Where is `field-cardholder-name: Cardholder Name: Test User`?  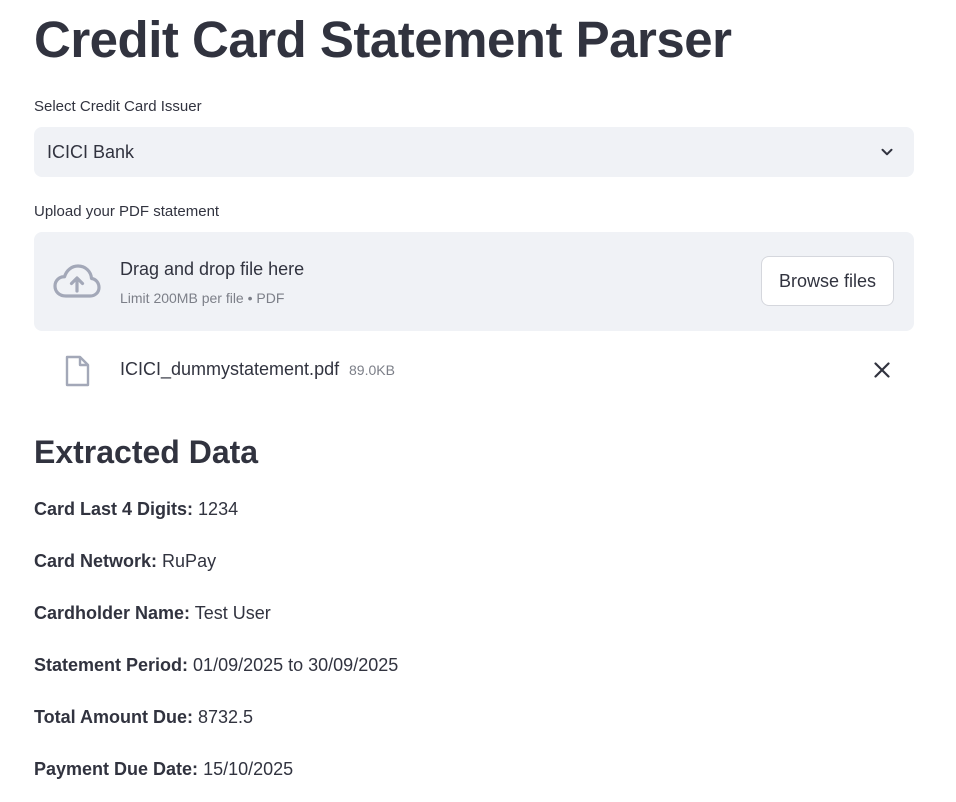
field-cardholder-name: Cardholder Name: Test User is located at coordinates (152, 613).